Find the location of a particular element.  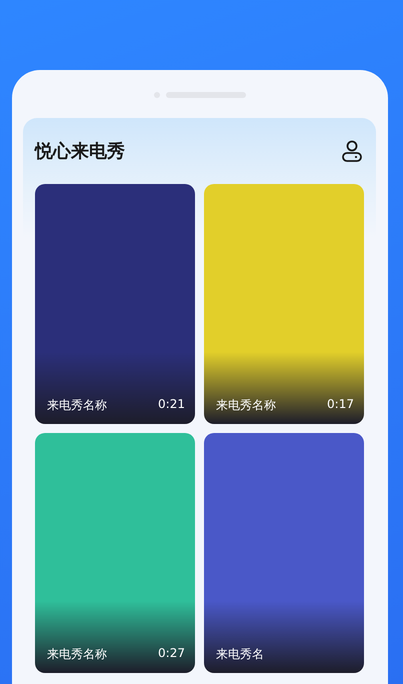

app-title: 悦心来电秀 is located at coordinates (80, 151).